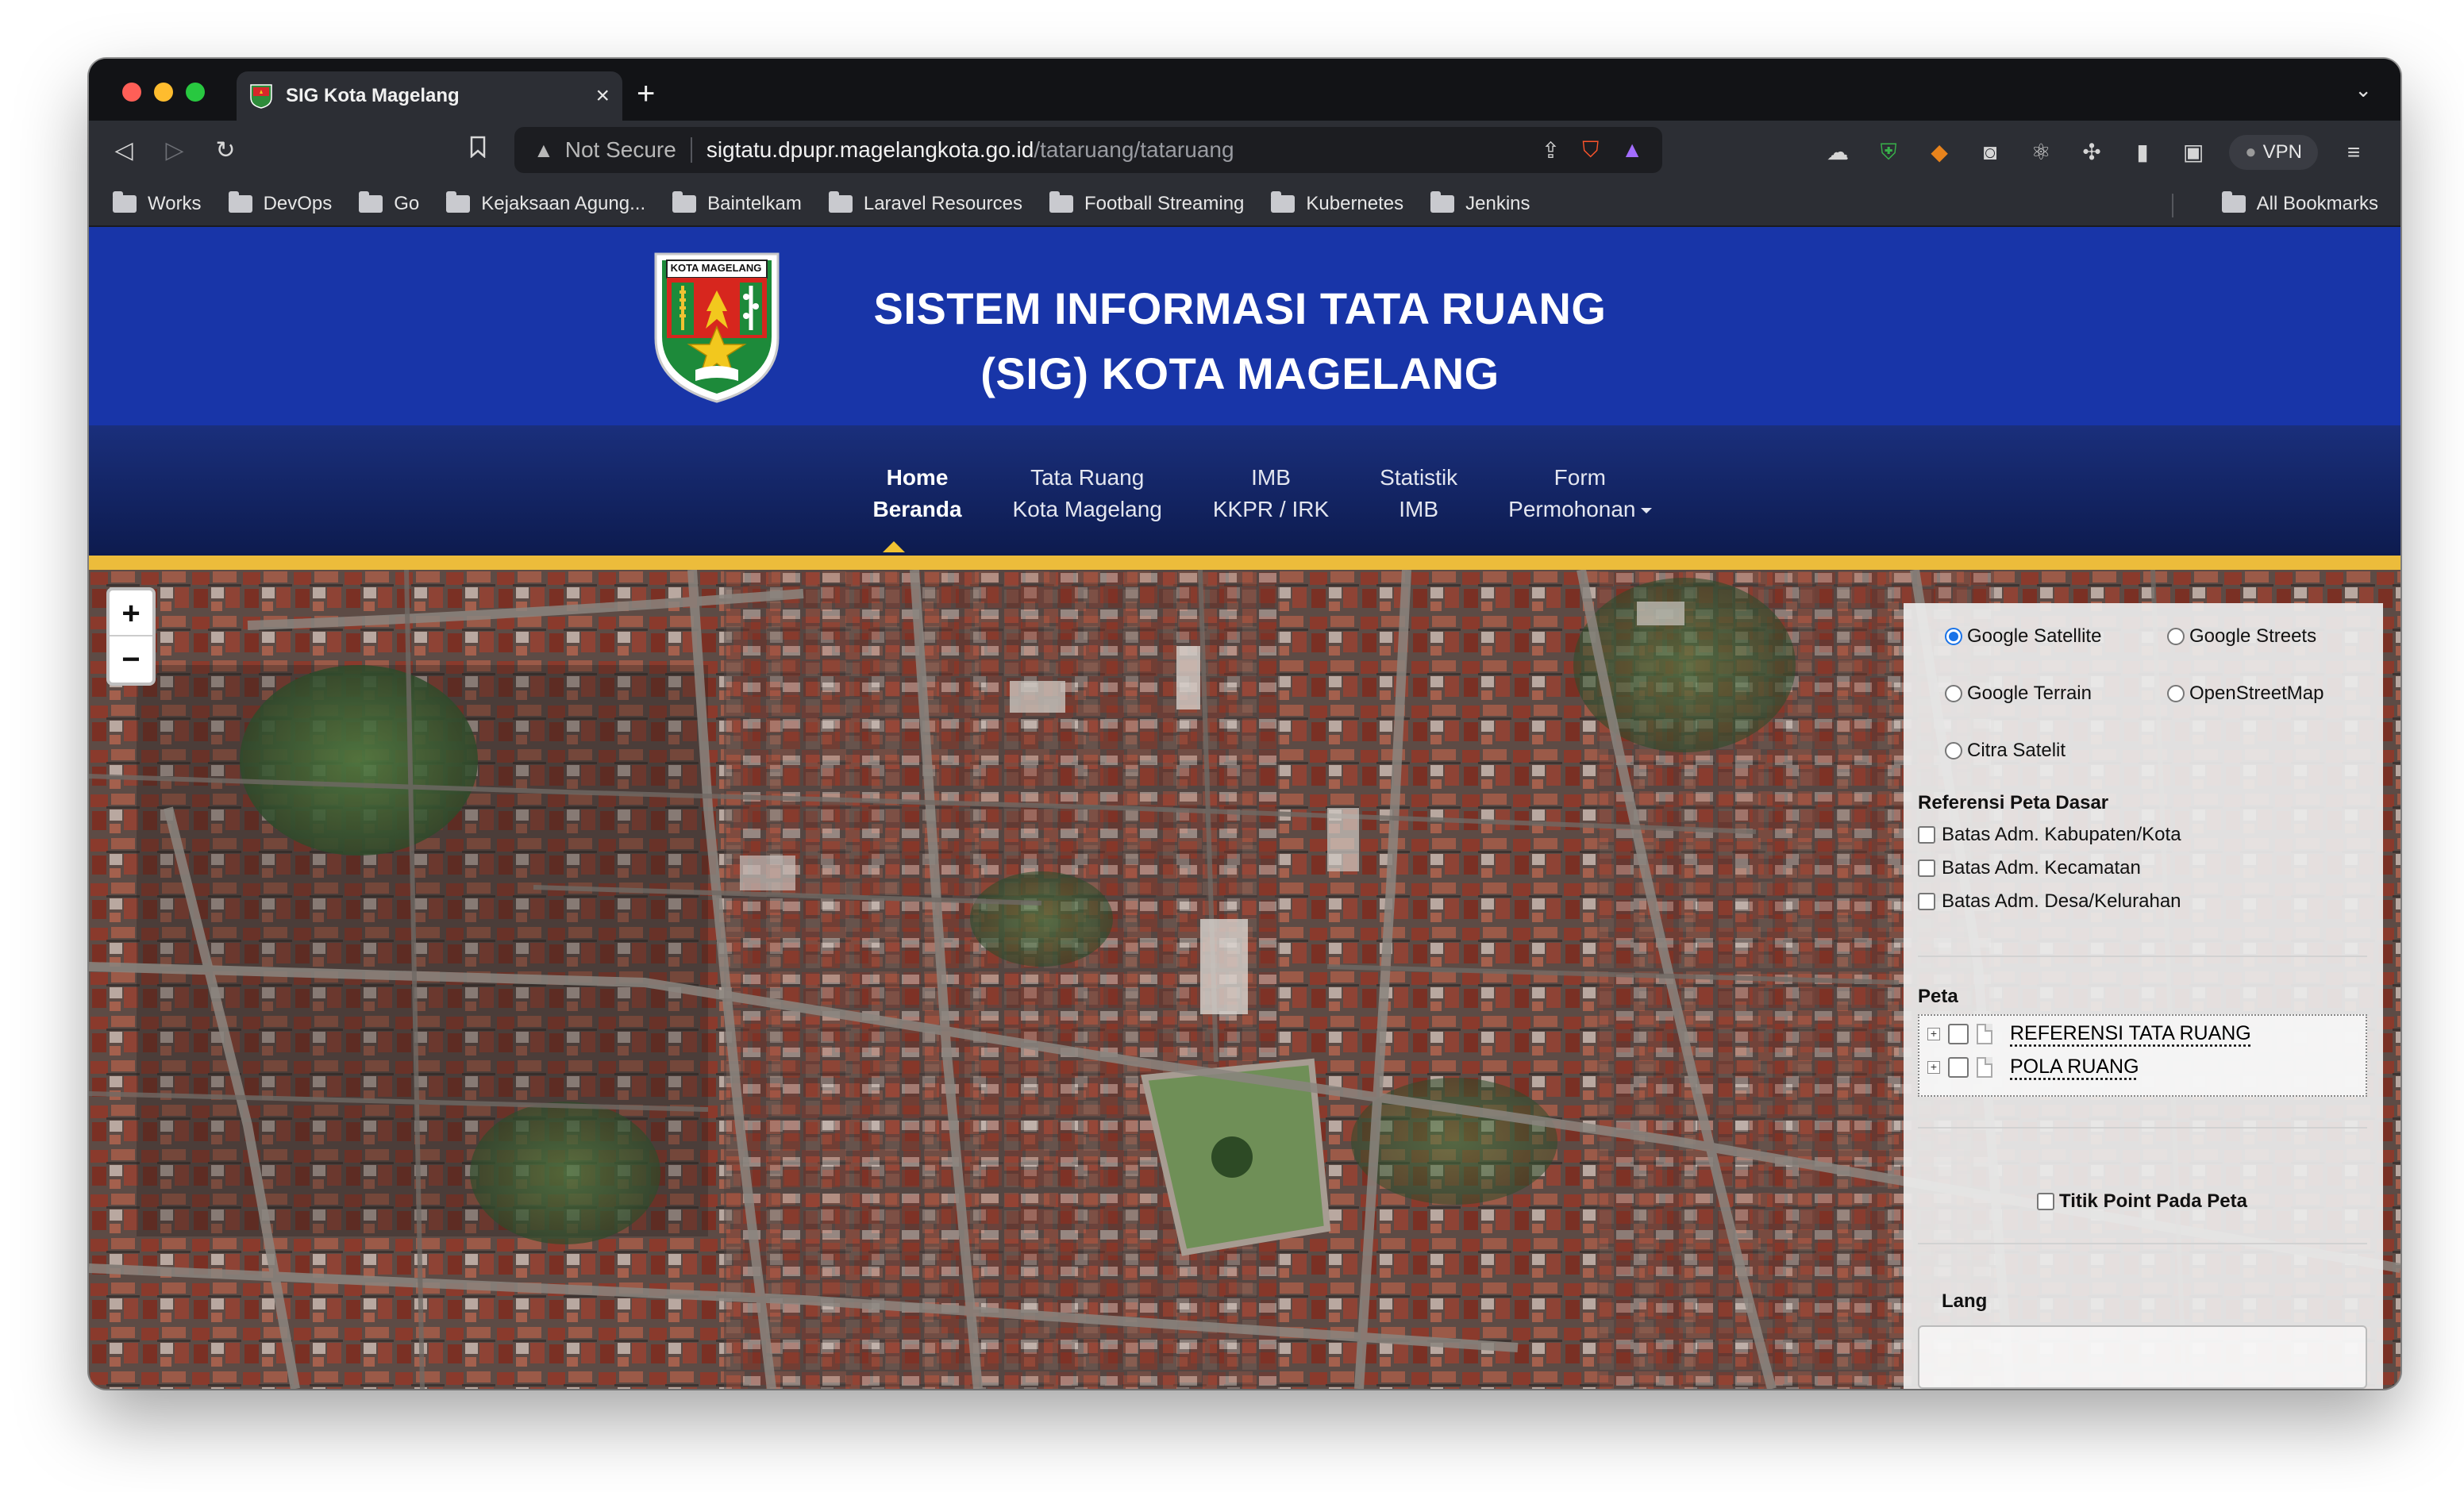 This screenshot has height=1492, width=2464. Describe the element at coordinates (1965, 1301) in the screenshot. I see `lang-title: Lang` at that location.